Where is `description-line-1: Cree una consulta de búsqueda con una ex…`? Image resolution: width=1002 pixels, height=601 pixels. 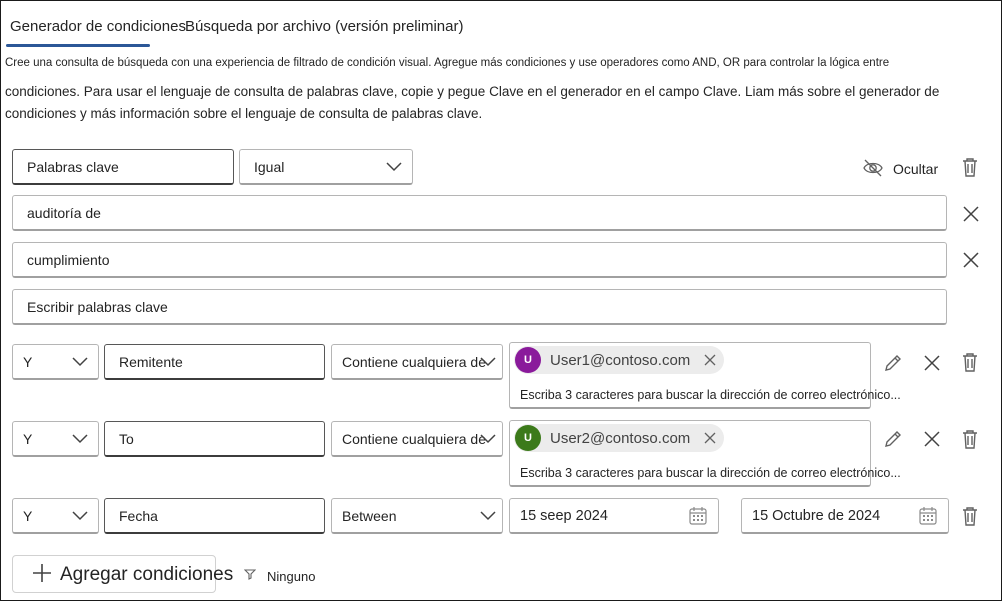 description-line-1: Cree una consulta de búsqueda con una ex… is located at coordinates (447, 63).